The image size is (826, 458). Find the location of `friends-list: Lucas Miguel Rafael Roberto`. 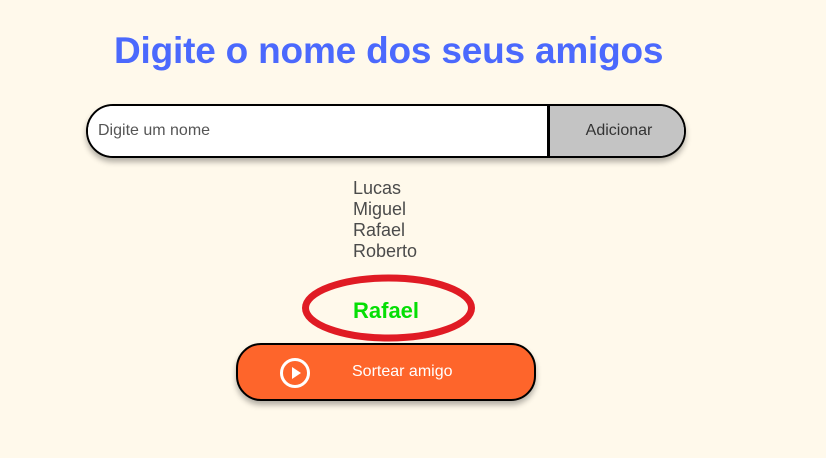

friends-list: Lucas Miguel Rafael Roberto is located at coordinates (385, 220).